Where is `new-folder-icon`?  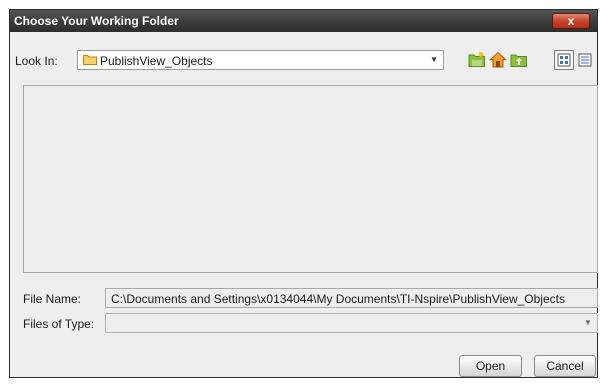 new-folder-icon is located at coordinates (477, 60).